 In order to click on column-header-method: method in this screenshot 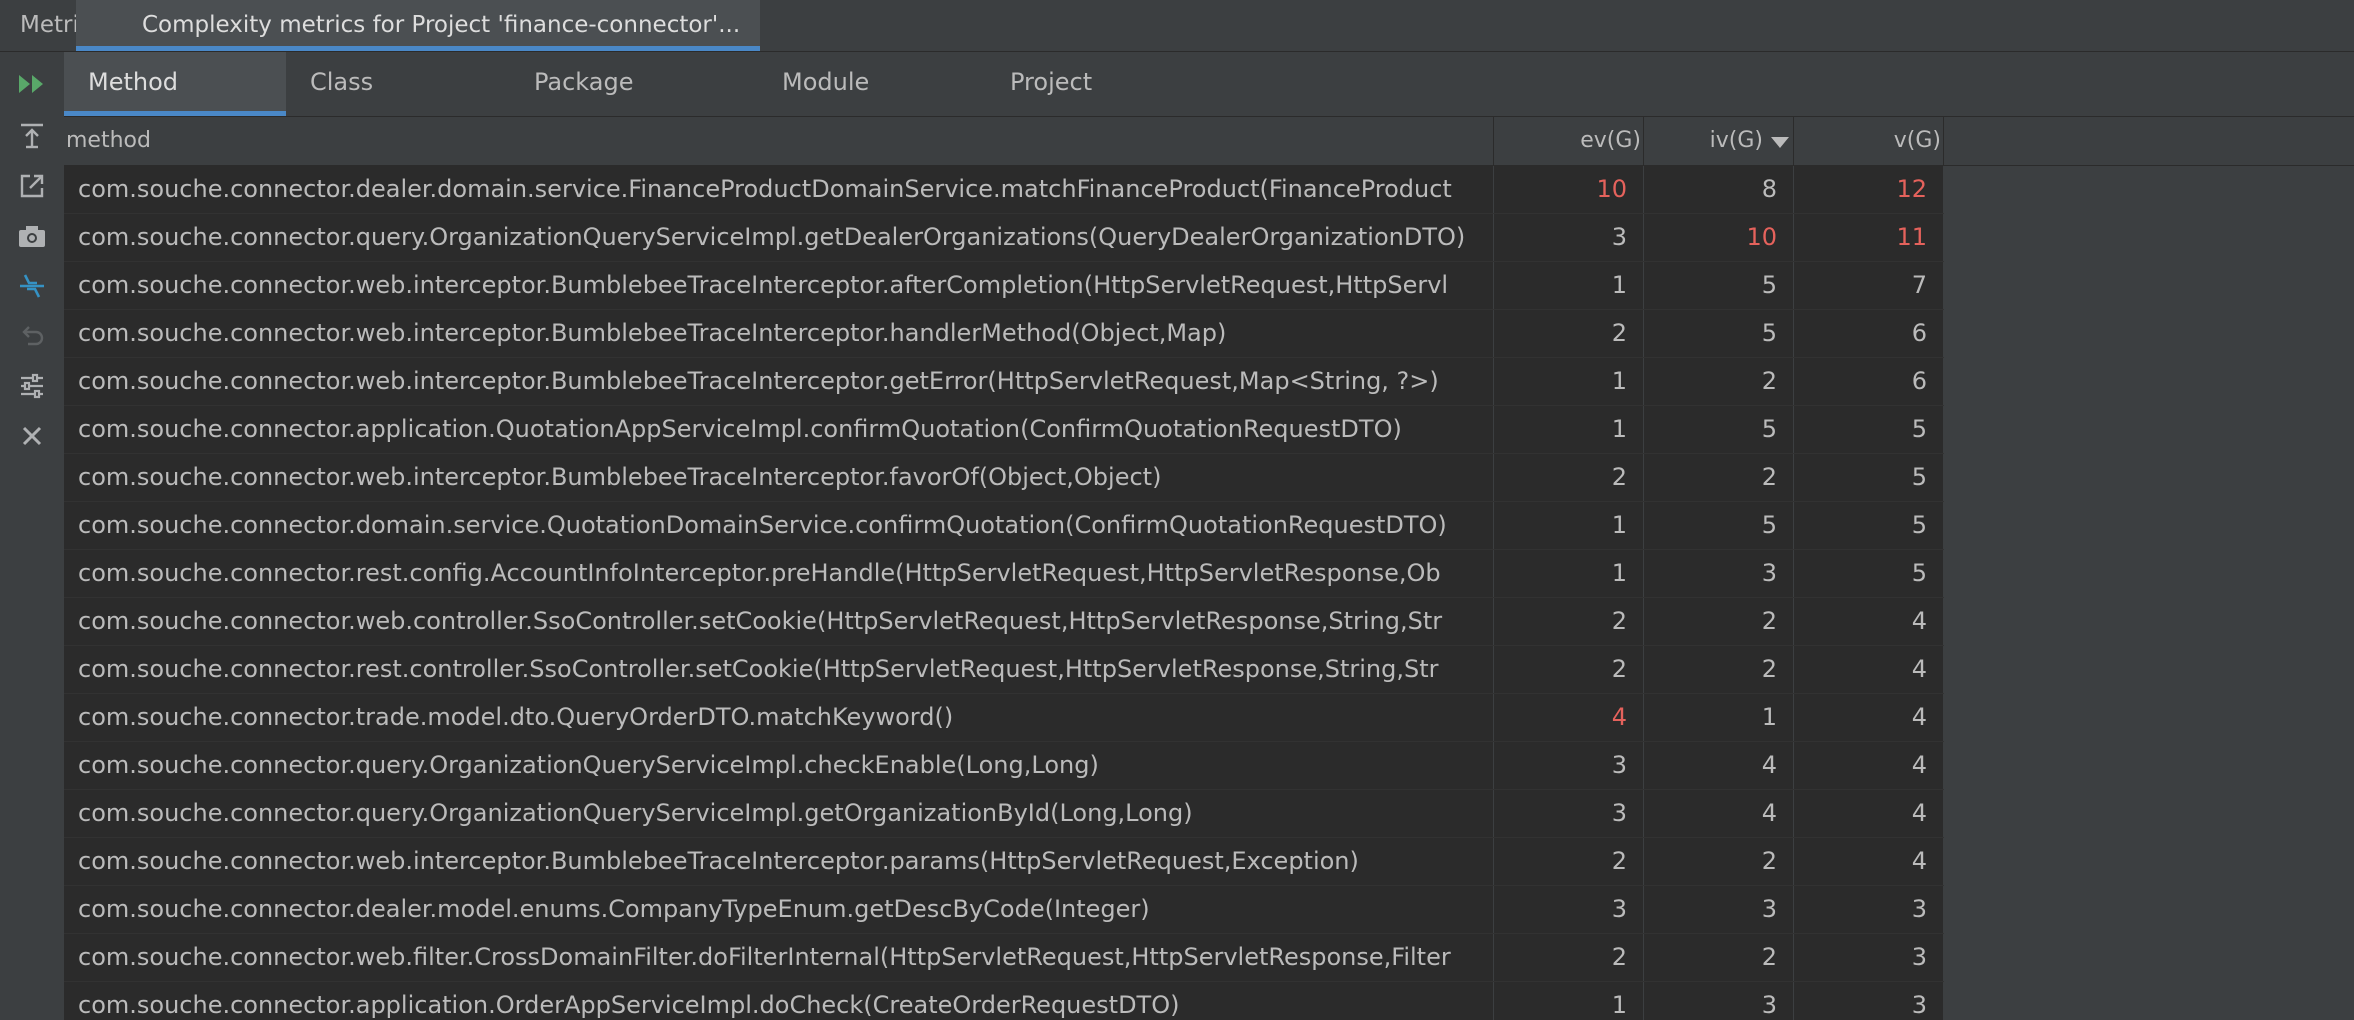, I will do `click(780, 141)`.